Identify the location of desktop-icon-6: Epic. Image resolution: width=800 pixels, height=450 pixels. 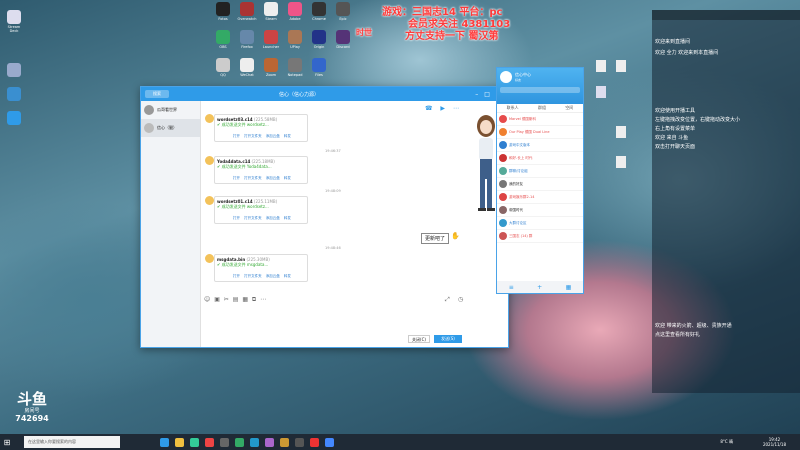
(343, 11).